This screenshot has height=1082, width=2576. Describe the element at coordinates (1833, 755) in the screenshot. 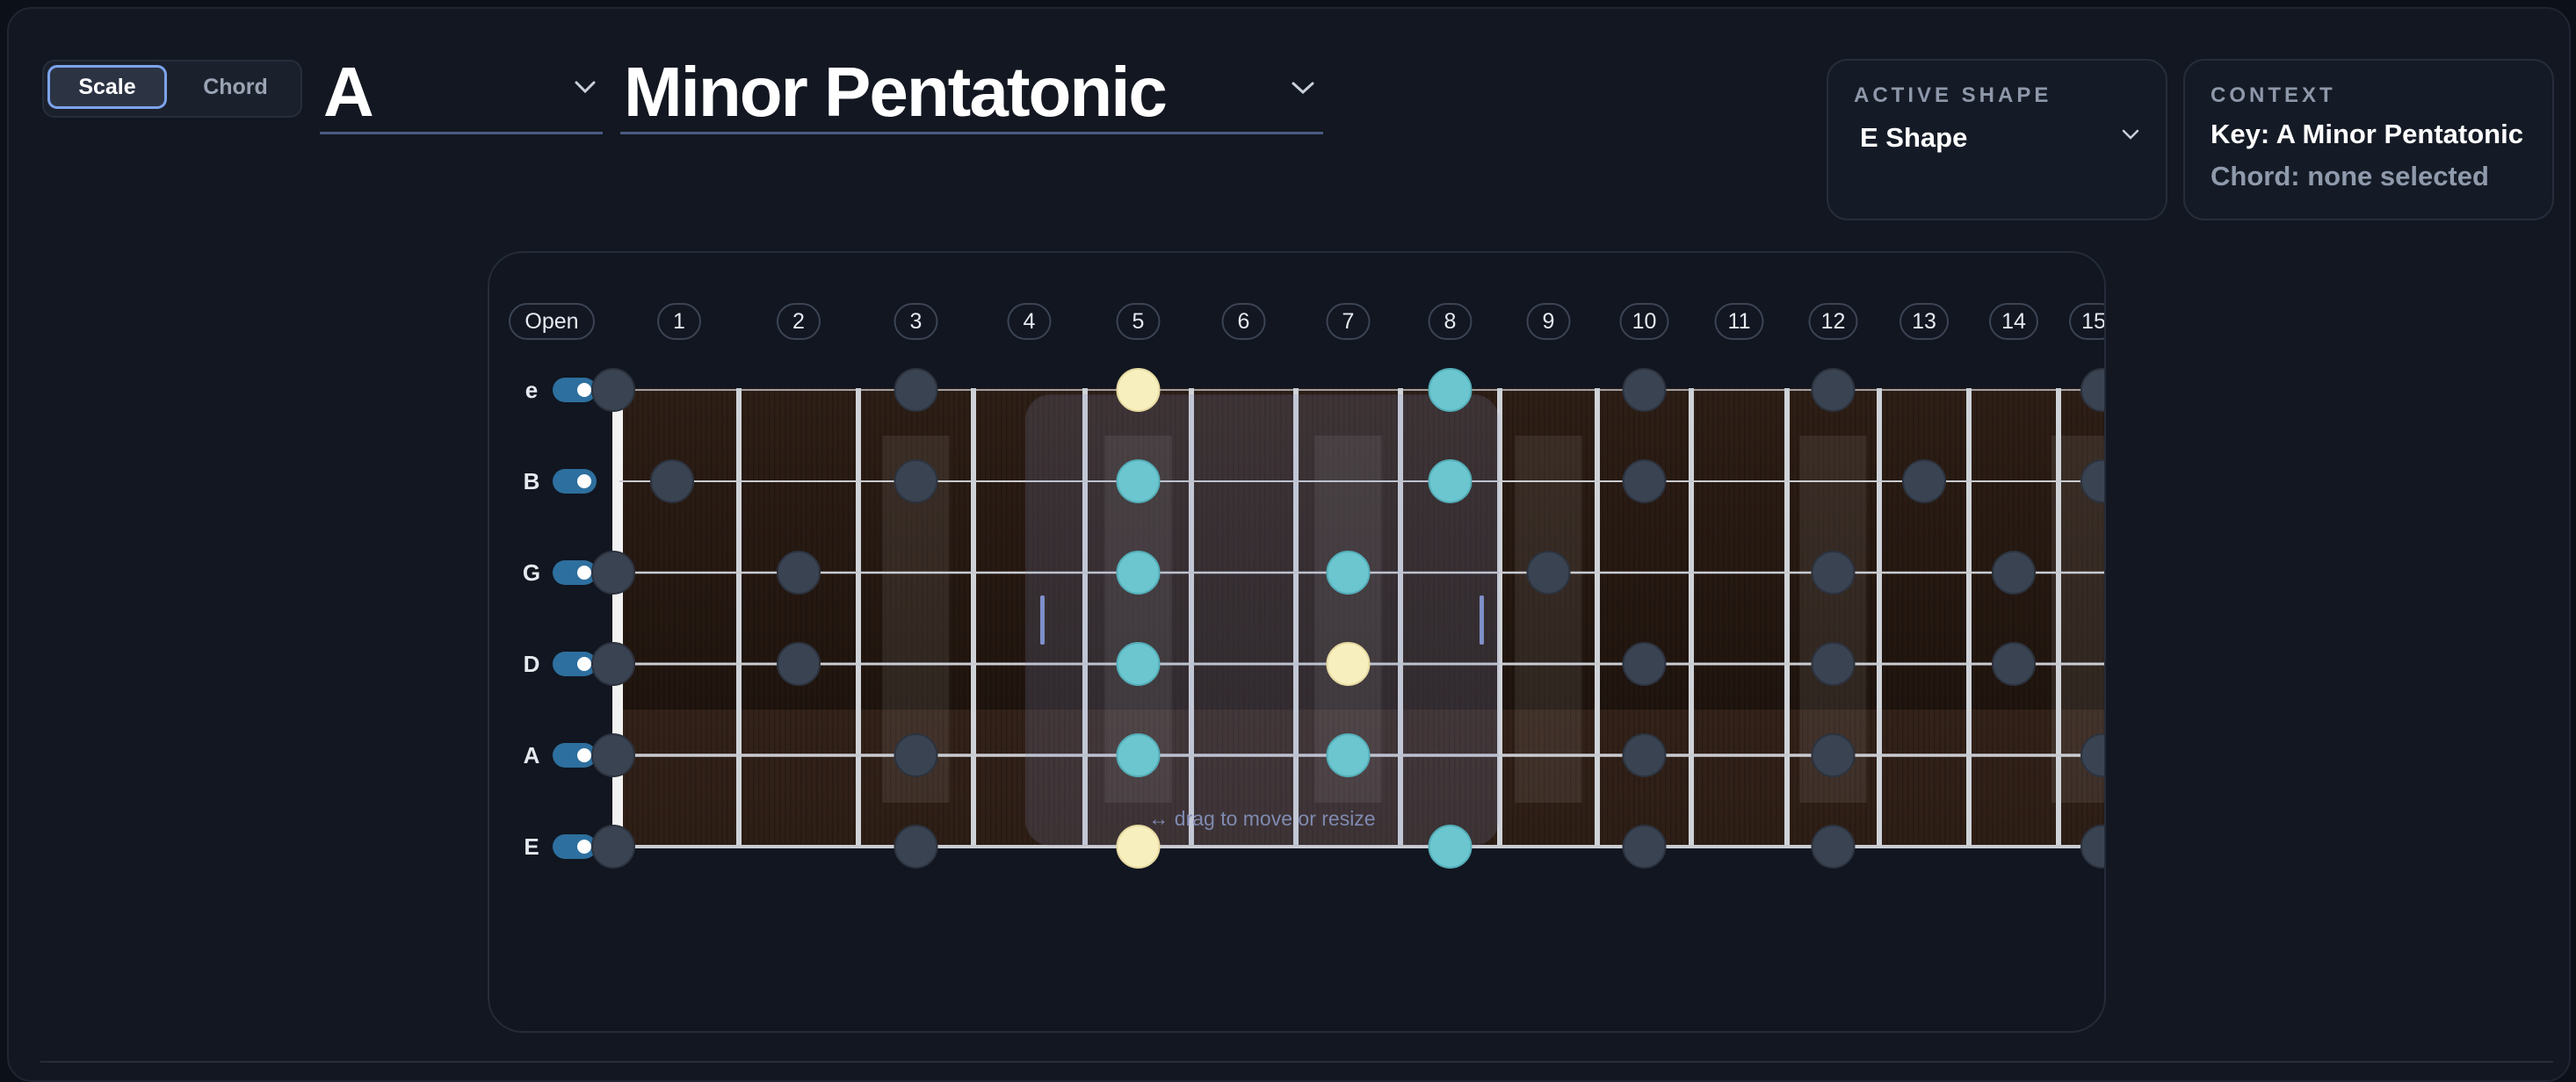

I see `note-A-fret-12-scale` at that location.